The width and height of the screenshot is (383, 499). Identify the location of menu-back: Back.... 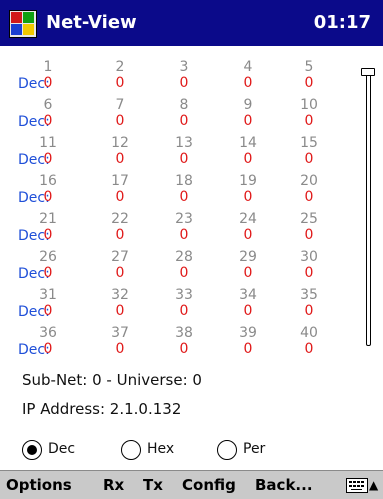
(284, 485).